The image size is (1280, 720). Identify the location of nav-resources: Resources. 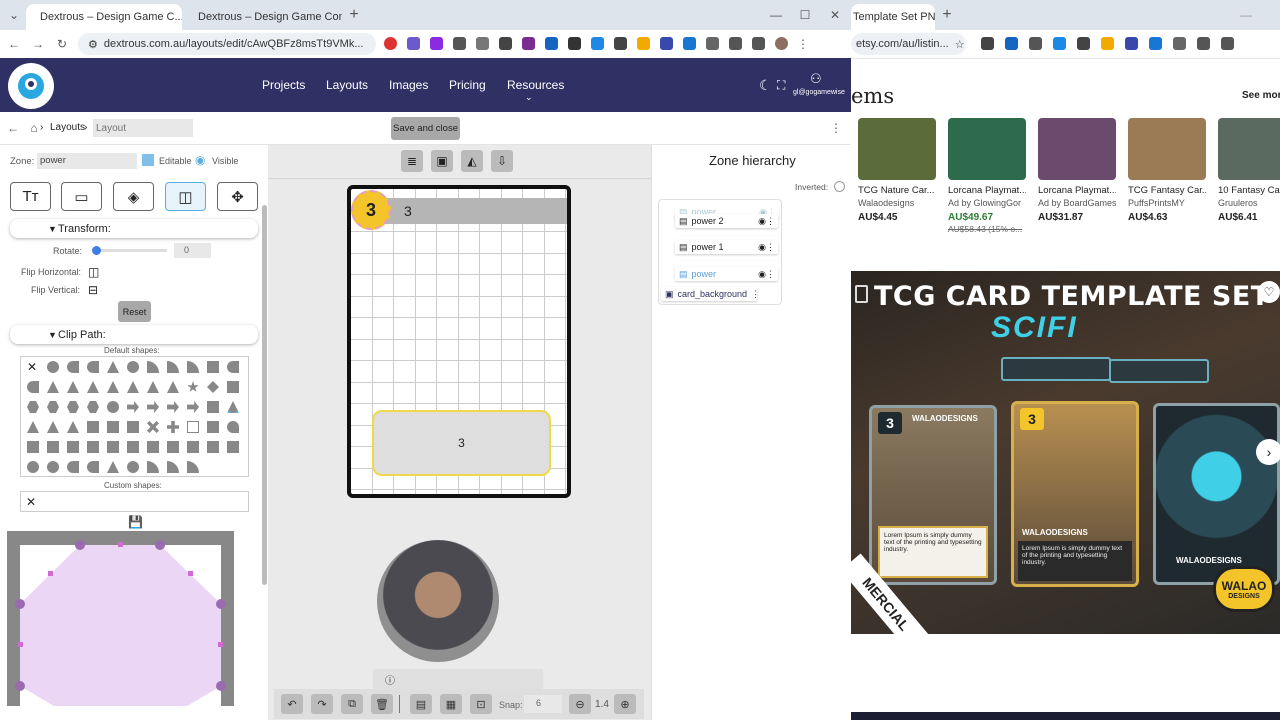
(535, 85).